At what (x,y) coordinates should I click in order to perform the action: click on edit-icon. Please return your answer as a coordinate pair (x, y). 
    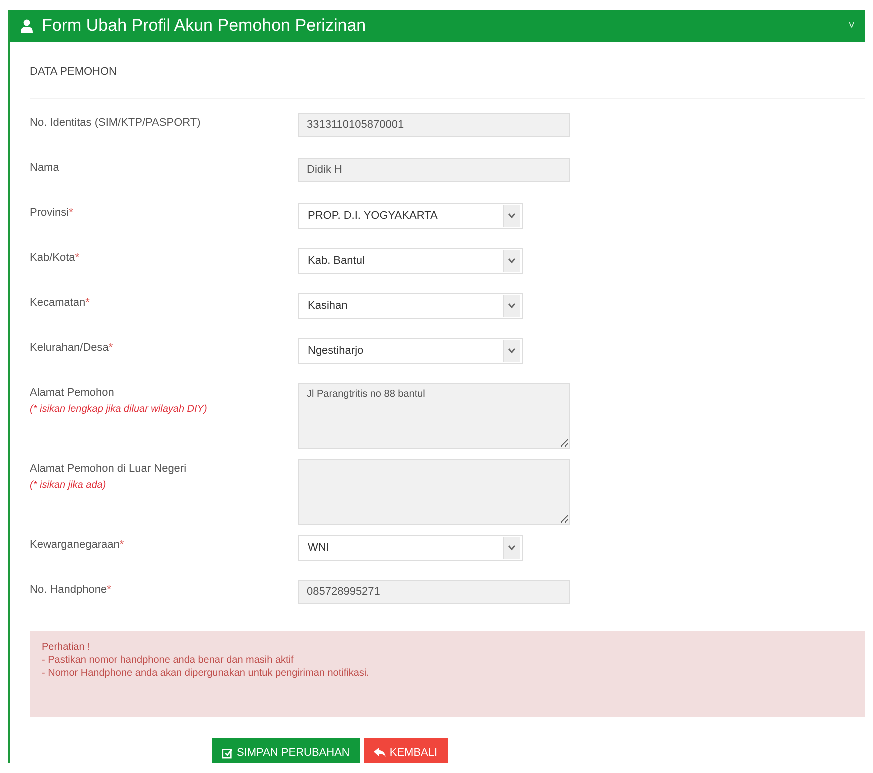
    Looking at the image, I should click on (227, 753).